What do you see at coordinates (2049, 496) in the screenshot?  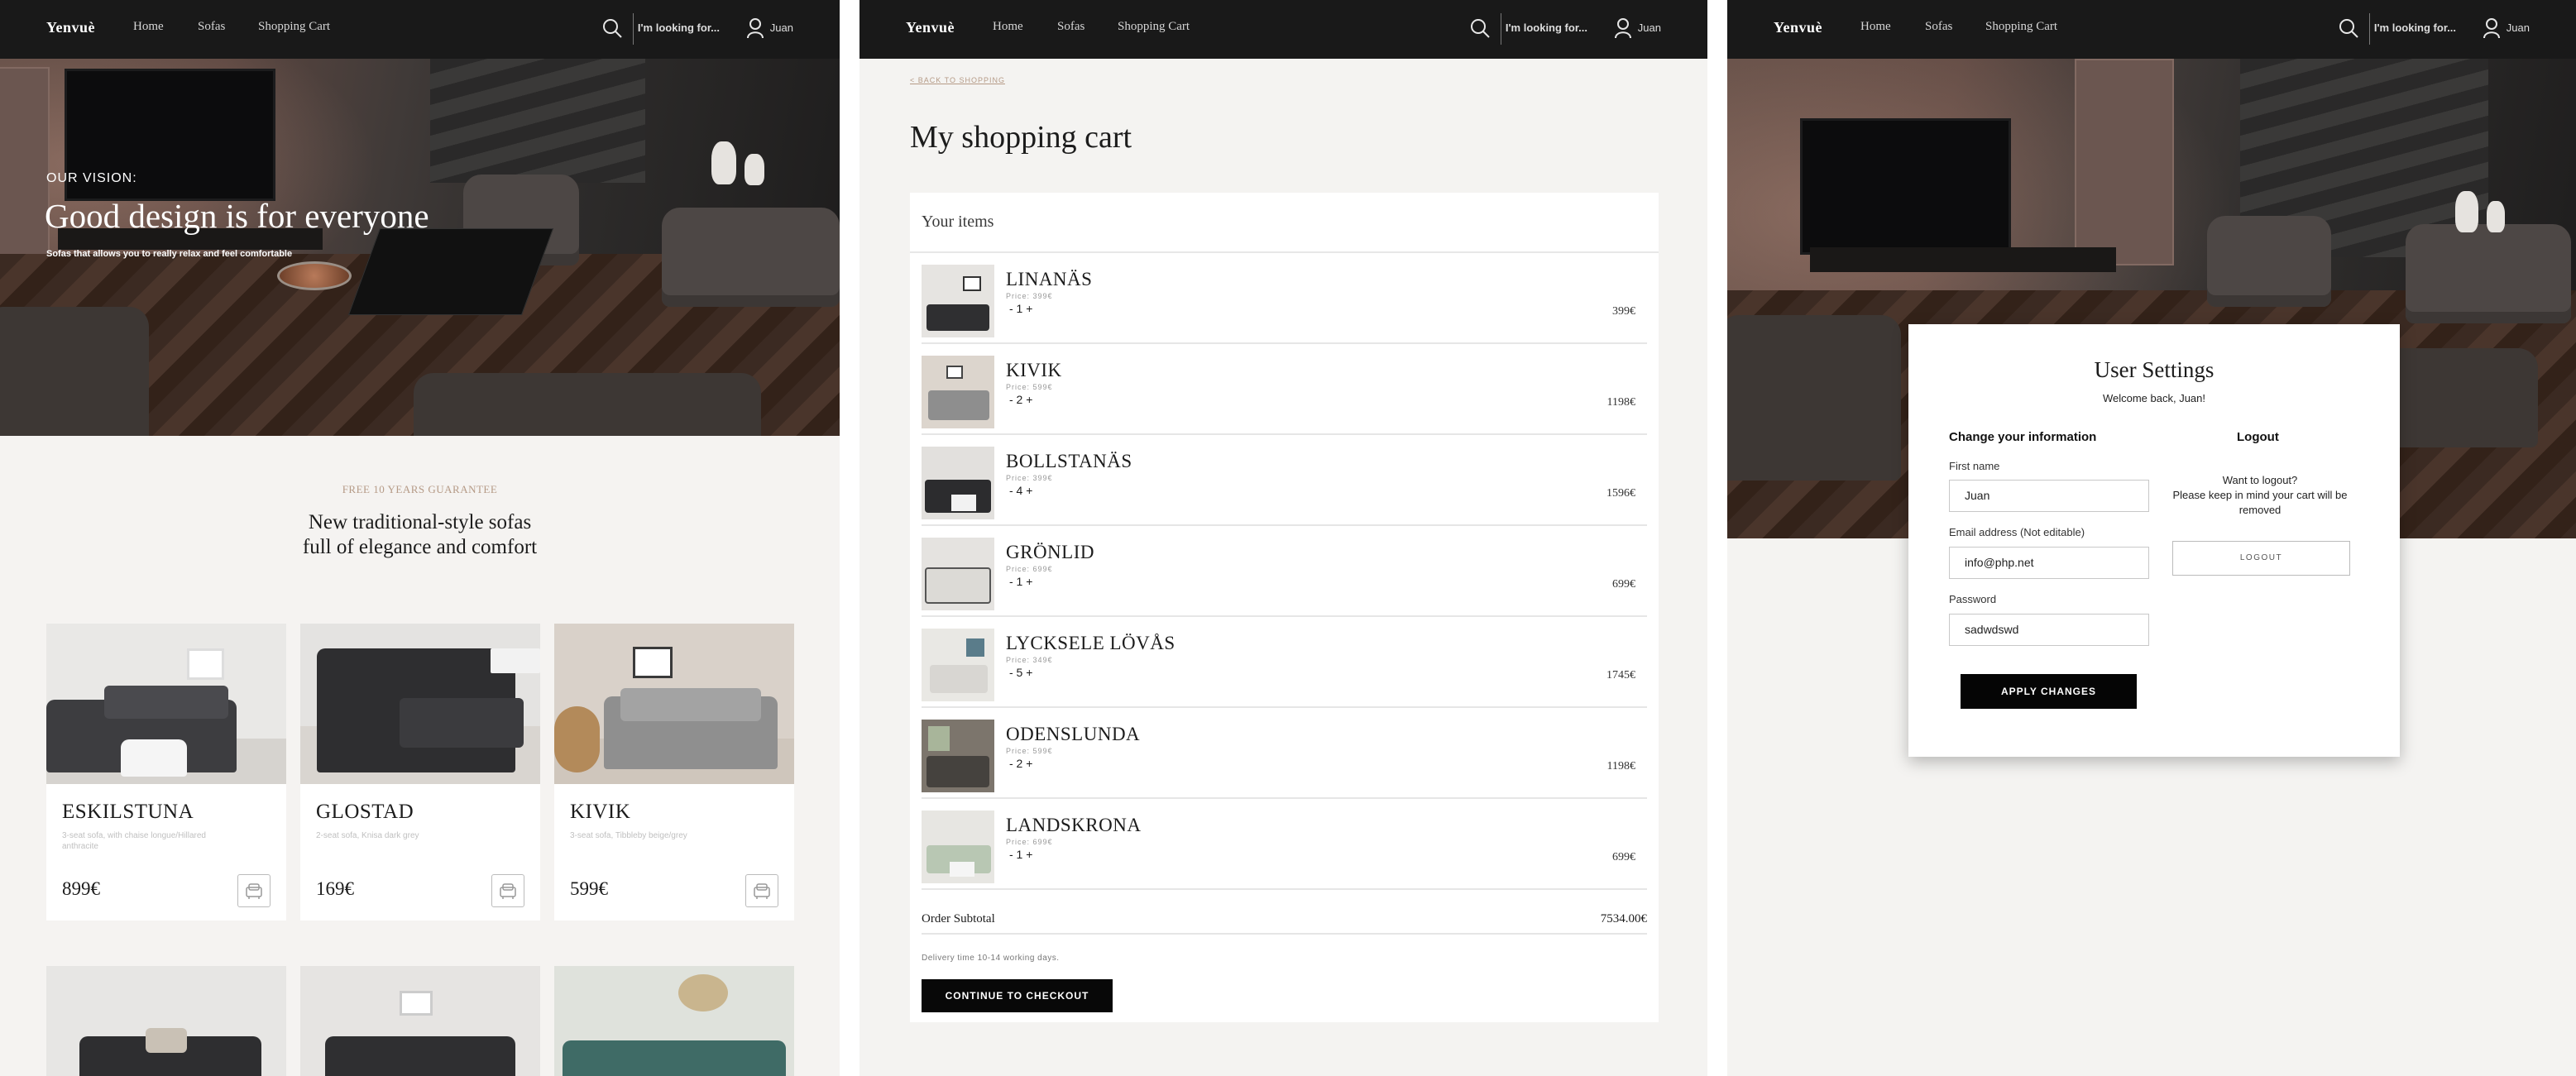 I see `first-name-field: Juan` at bounding box center [2049, 496].